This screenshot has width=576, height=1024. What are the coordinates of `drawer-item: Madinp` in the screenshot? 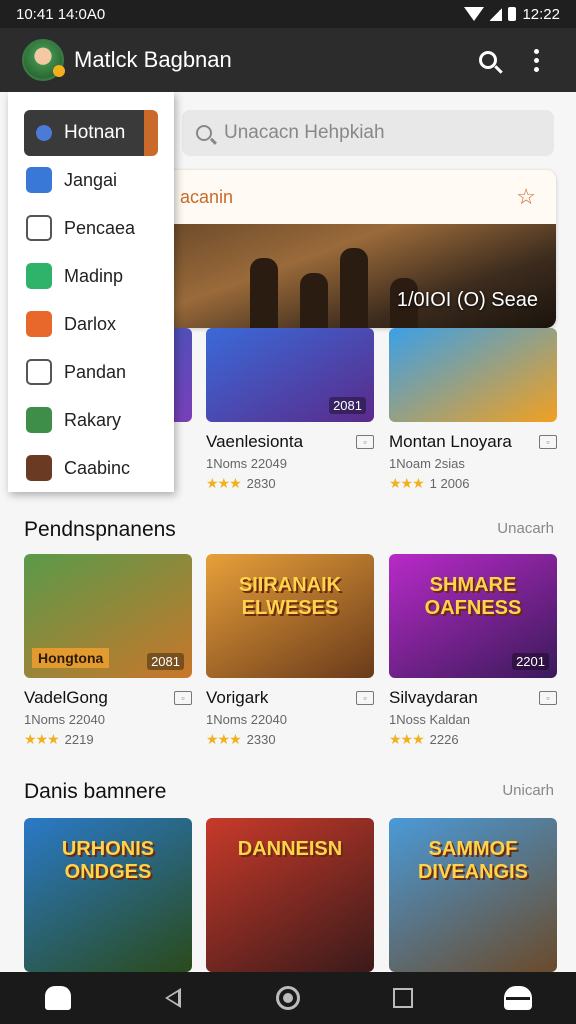 It's located at (91, 276).